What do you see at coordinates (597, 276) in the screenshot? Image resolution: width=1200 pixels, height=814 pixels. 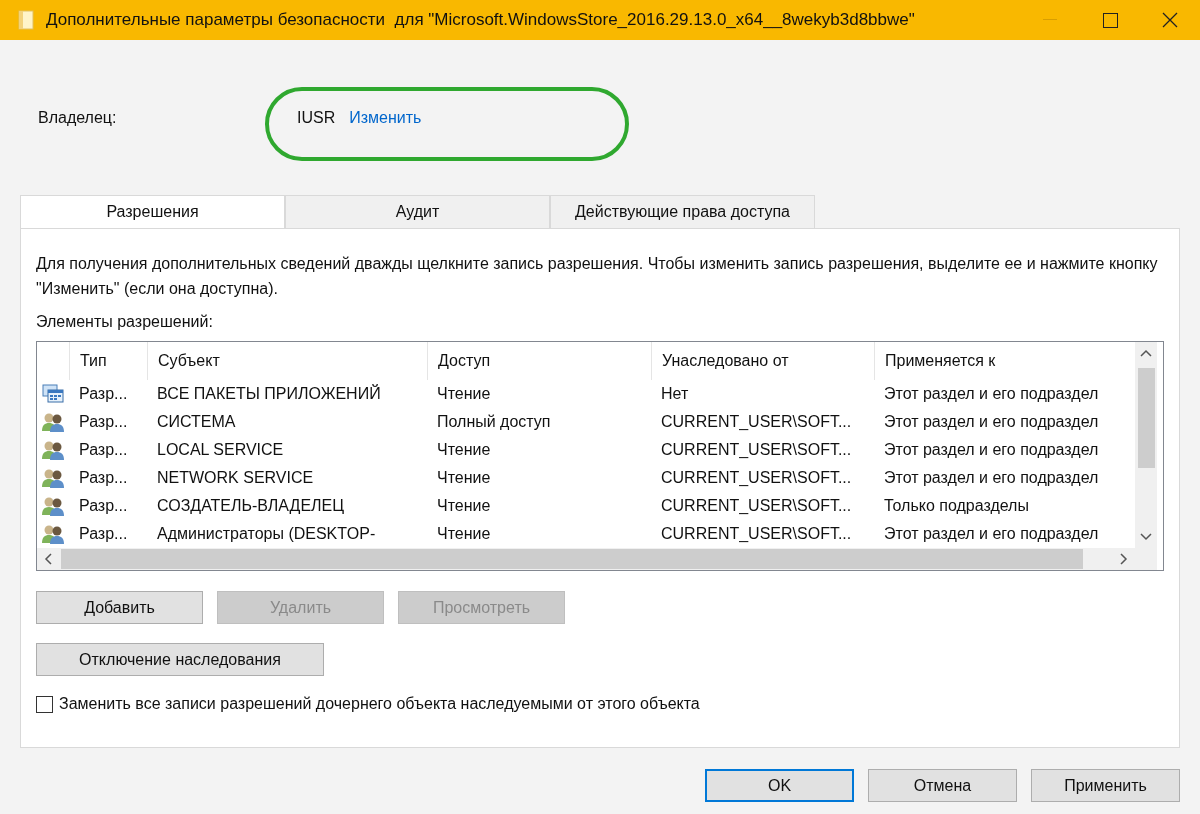 I see `description-text: Для получения дополнительных сведений дважды щелкните запись разрешения. Чтобы изменить запись разрешения, выделите ее и нажмите кнопку "Изменить" (если она доступна).` at bounding box center [597, 276].